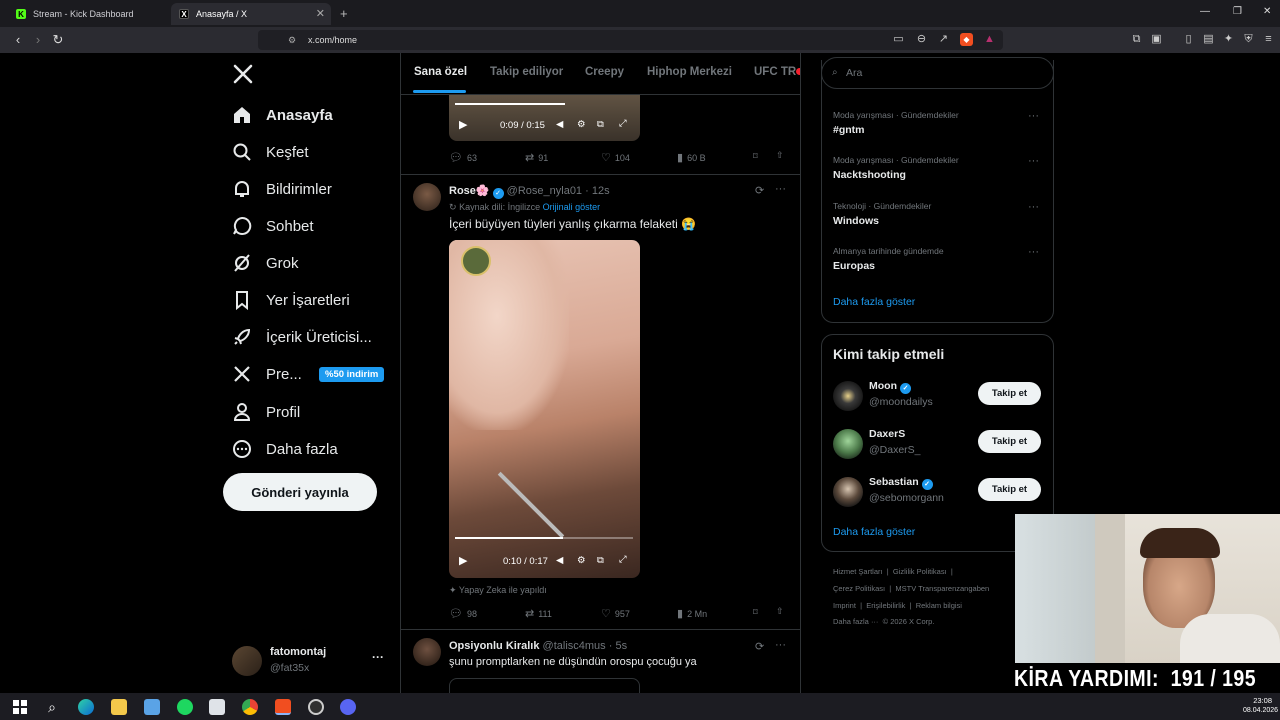  What do you see at coordinates (119, 707) in the screenshot?
I see `file-explorer-icon` at bounding box center [119, 707].